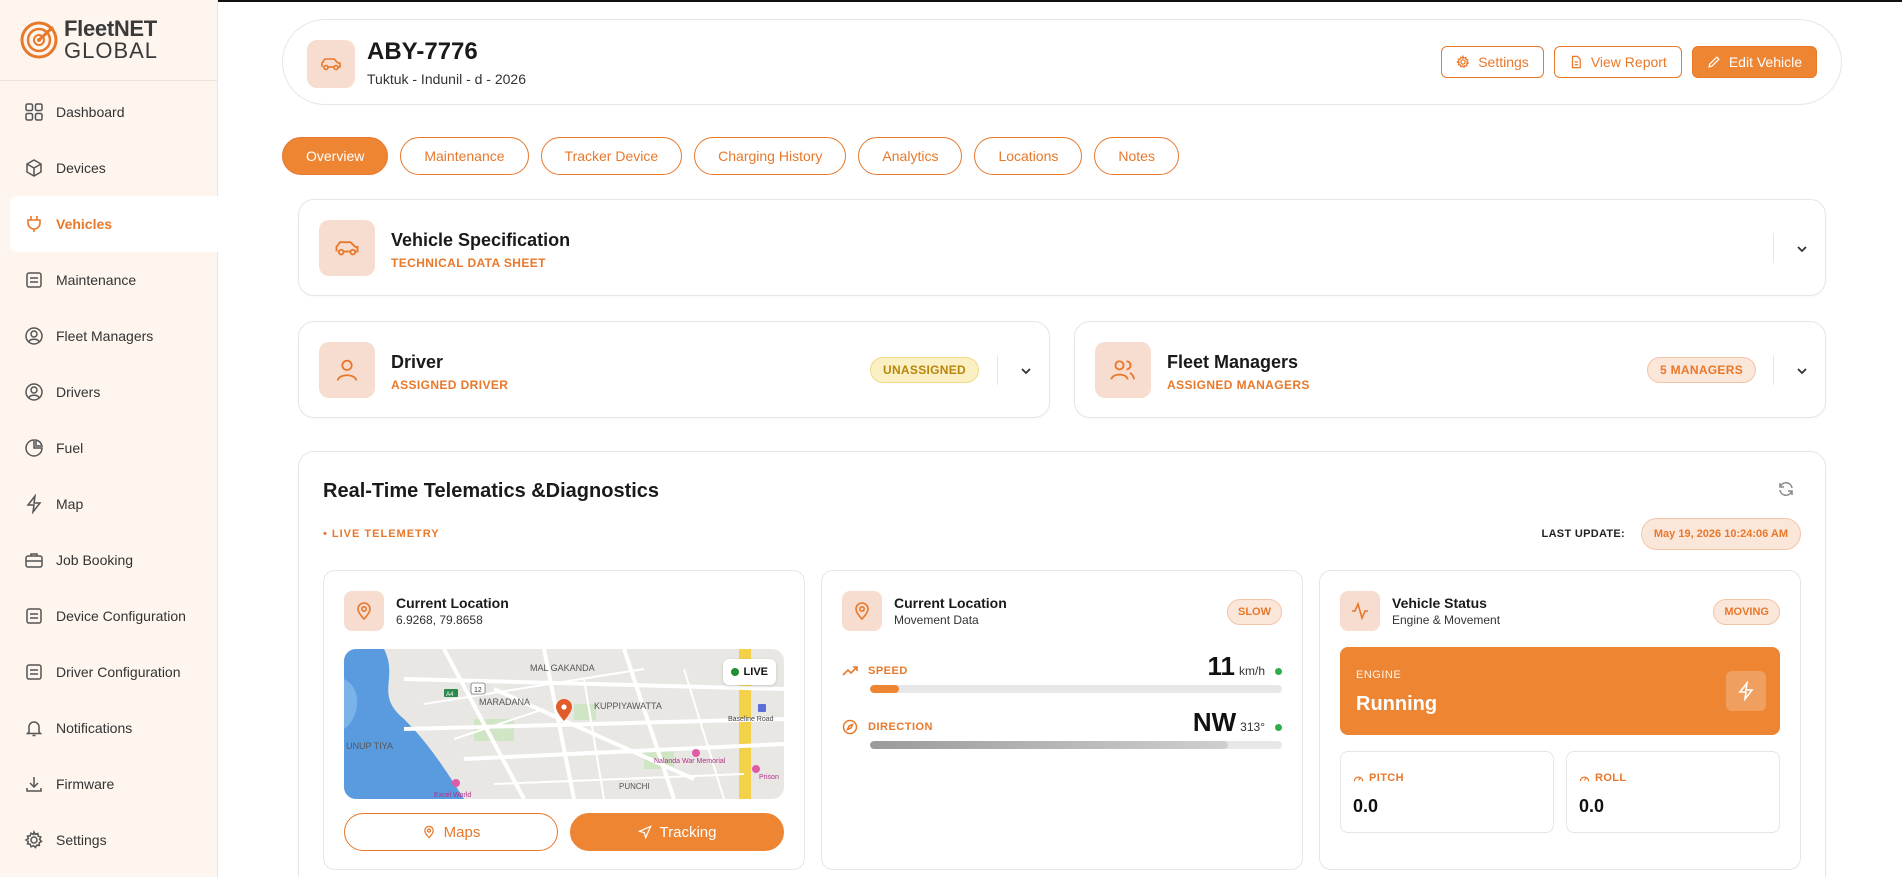 This screenshot has width=1902, height=877. I want to click on sidebar-item-firmware: Firmware, so click(114, 784).